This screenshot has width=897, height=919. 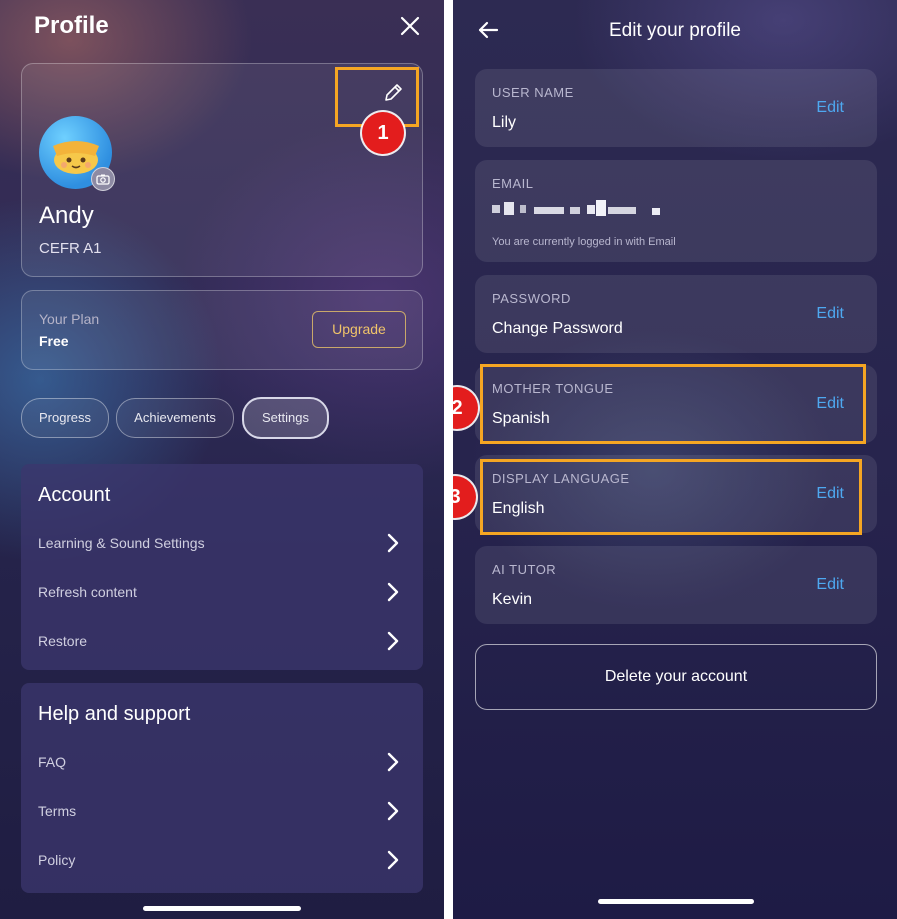 I want to click on edit-user-name-button: Edit, so click(x=830, y=108).